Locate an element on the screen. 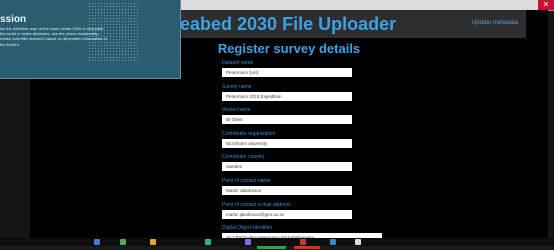 The image size is (554, 250). survey-name-input is located at coordinates (287, 96).